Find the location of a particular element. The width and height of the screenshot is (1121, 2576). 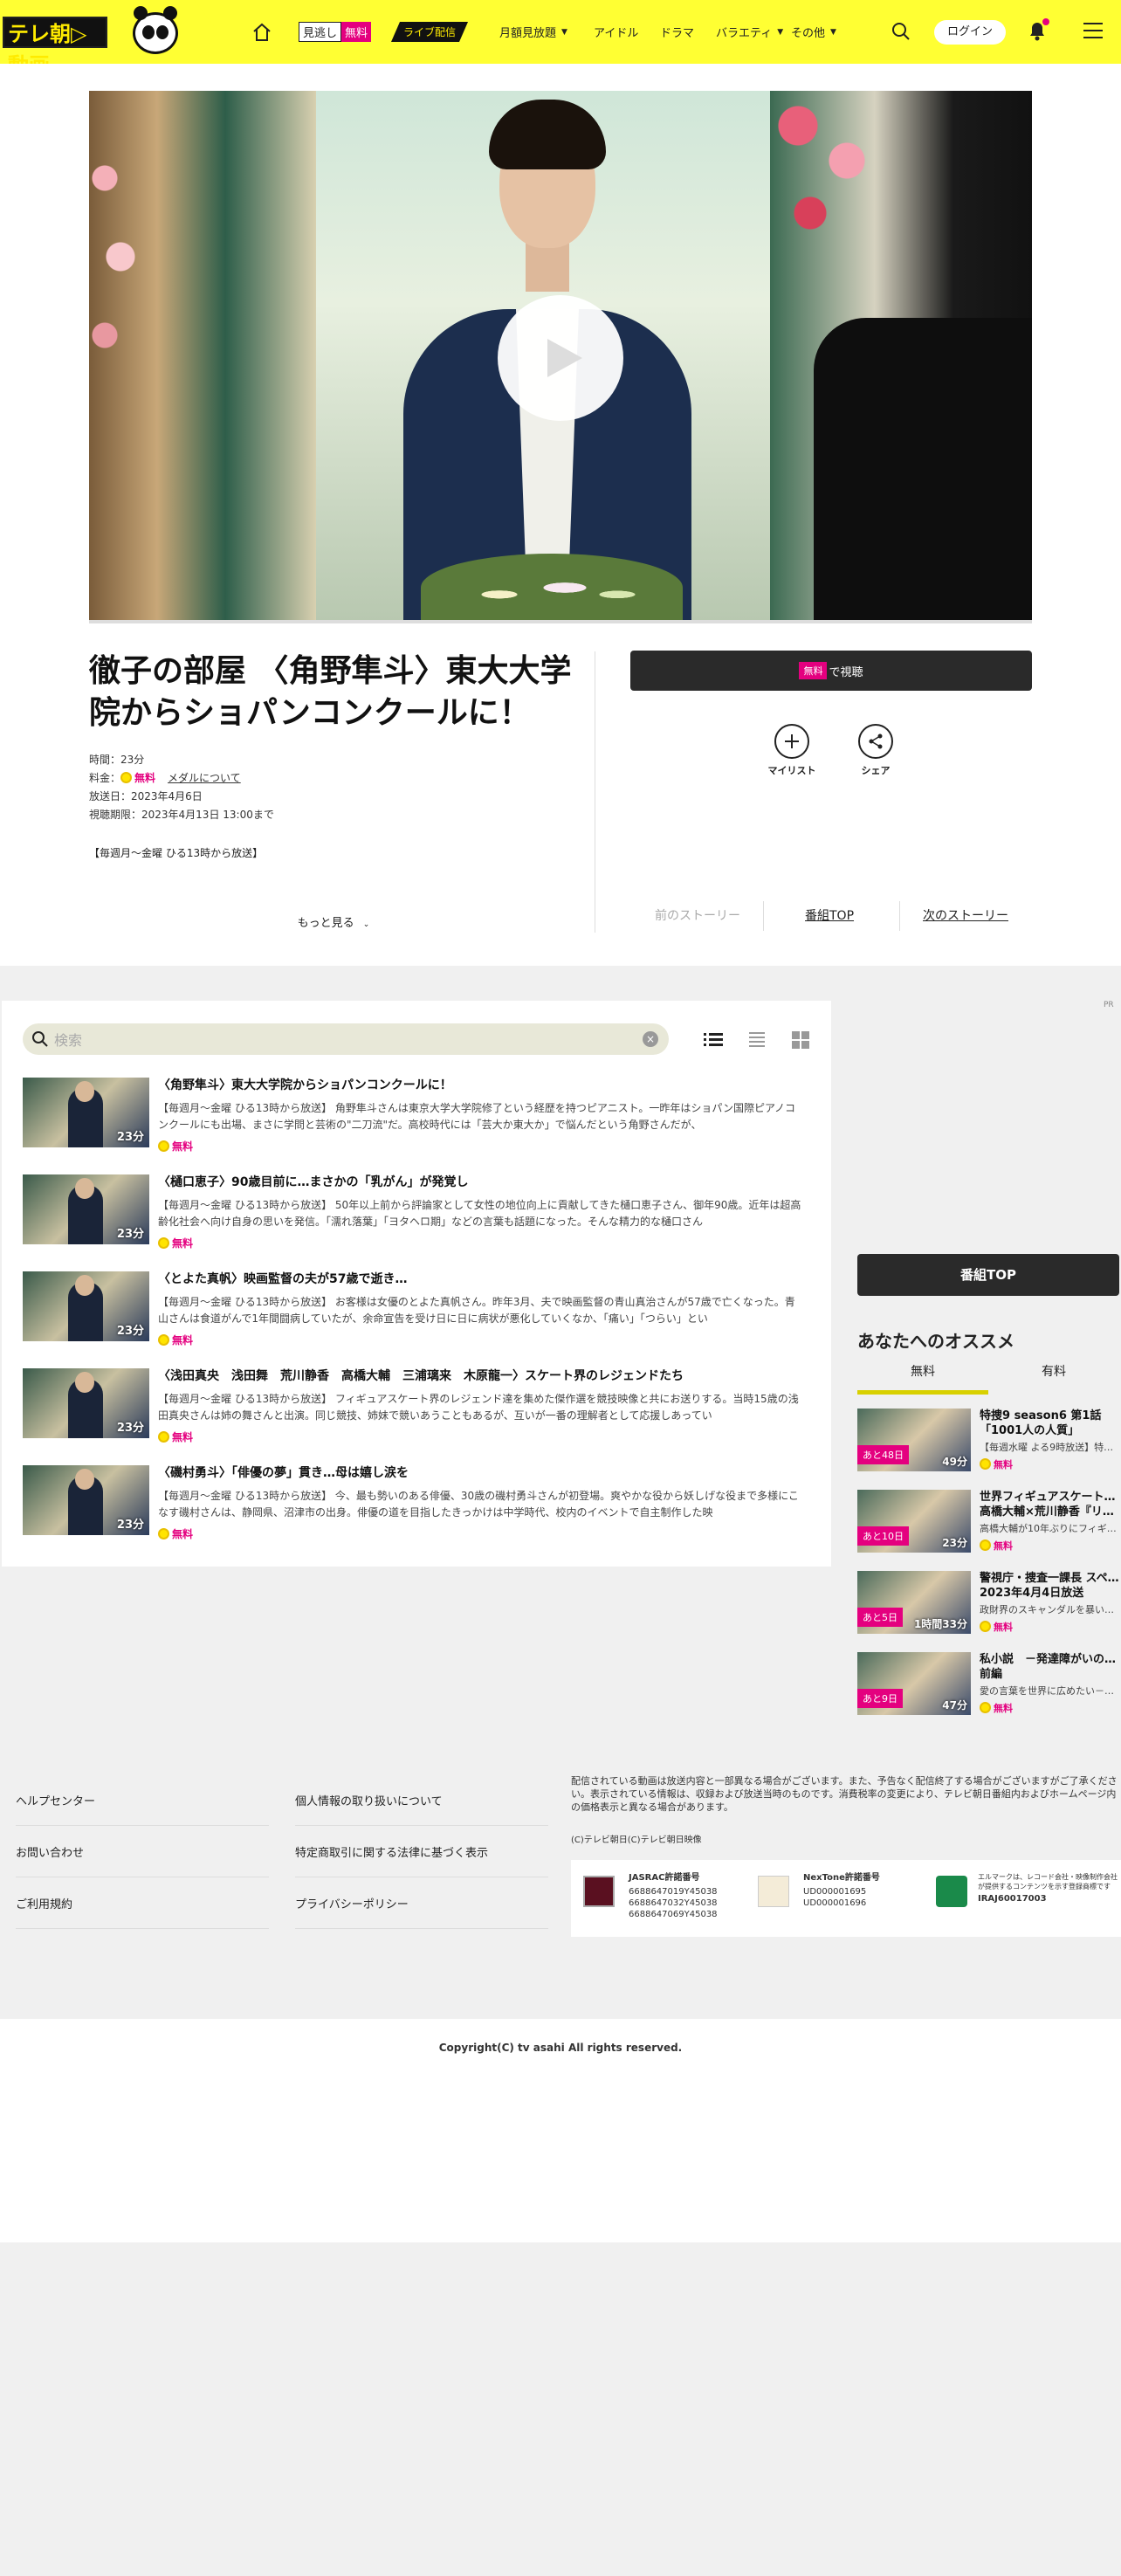

price-row: 料金： 無料 メダルについて is located at coordinates (333, 778).